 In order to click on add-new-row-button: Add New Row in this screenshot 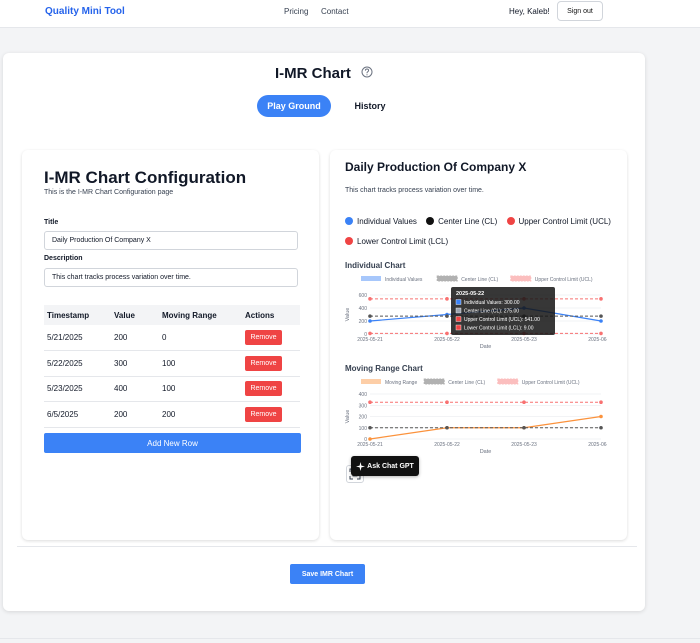, I will do `click(172, 443)`.